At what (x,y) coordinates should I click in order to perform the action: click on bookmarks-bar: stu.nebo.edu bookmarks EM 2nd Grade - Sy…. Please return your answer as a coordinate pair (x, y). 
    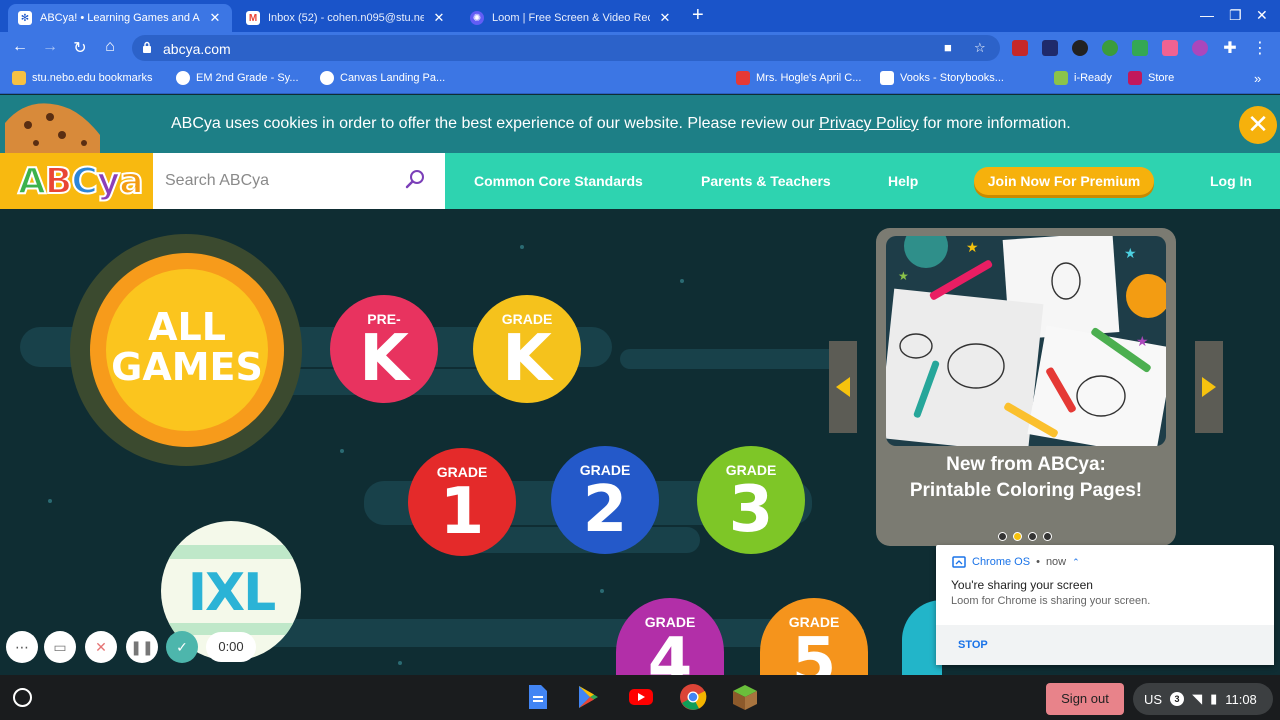
    Looking at the image, I should click on (640, 108).